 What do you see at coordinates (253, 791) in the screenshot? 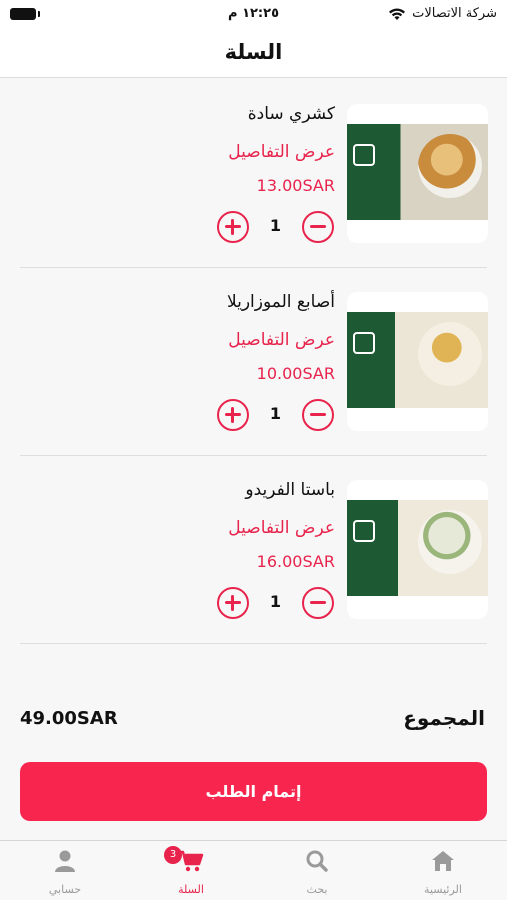
I see `checkout-button: إتمام الطلب` at bounding box center [253, 791].